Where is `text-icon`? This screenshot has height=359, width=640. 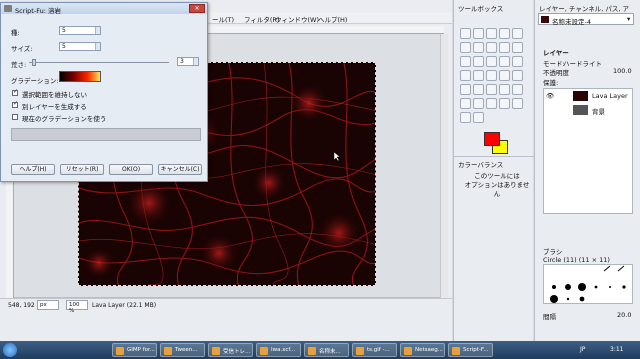 text-icon is located at coordinates (465, 89).